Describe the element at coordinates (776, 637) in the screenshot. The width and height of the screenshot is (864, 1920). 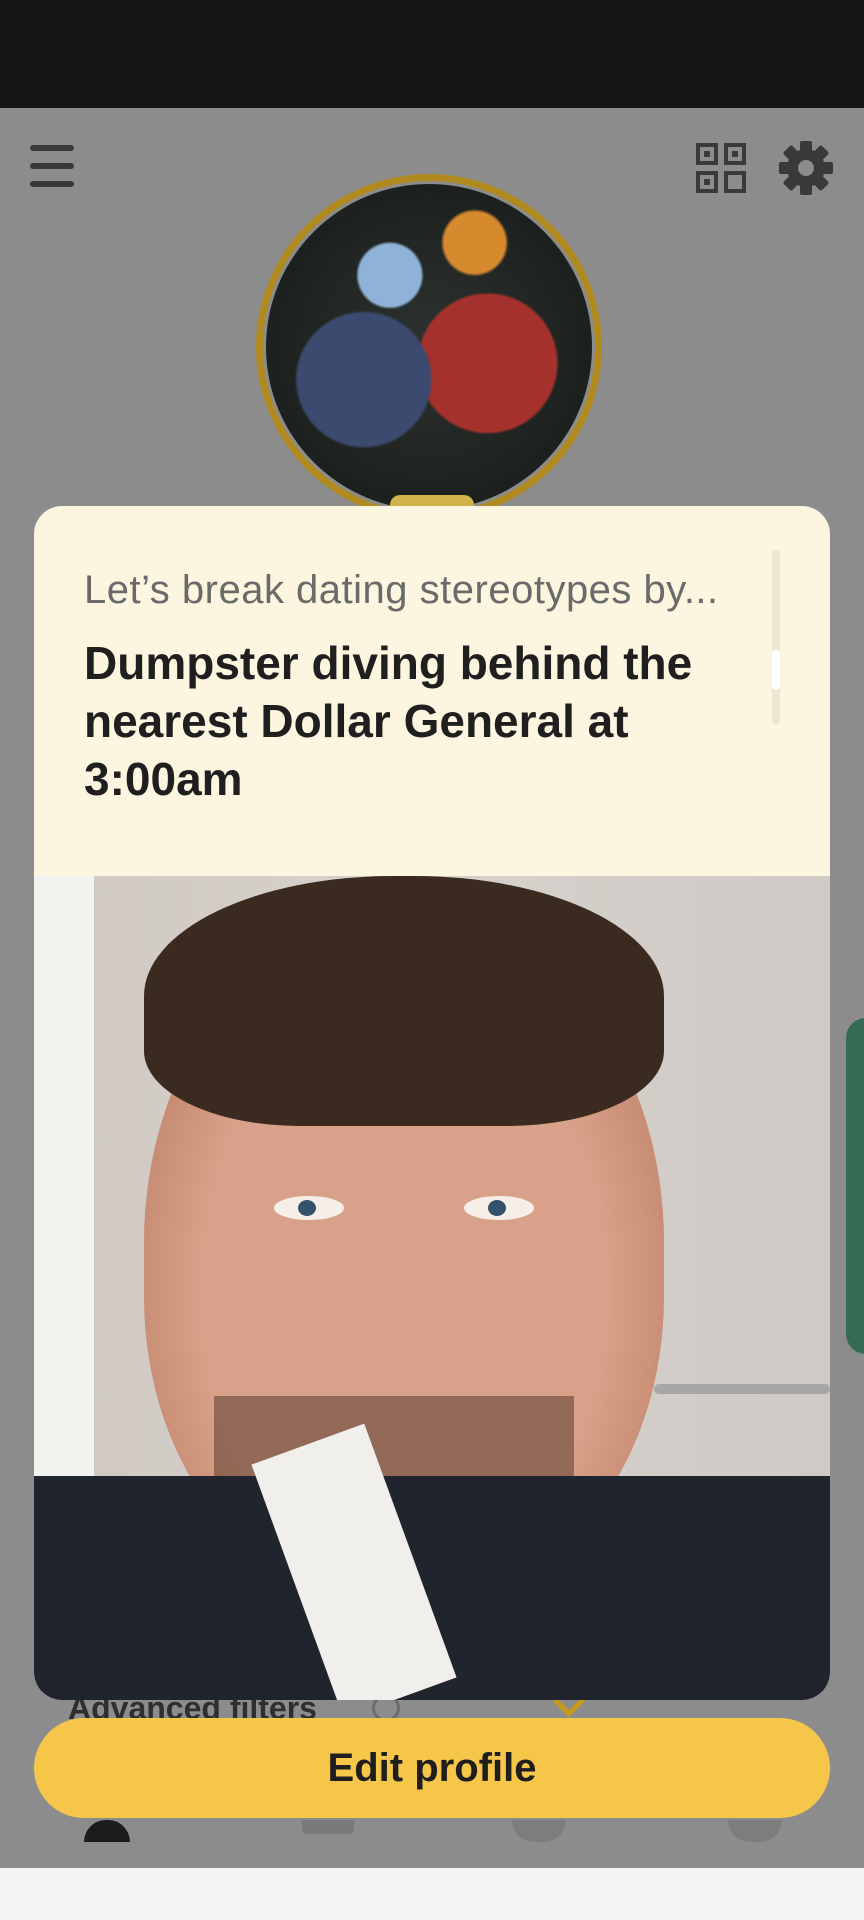
I see `card-scrollbar` at that location.